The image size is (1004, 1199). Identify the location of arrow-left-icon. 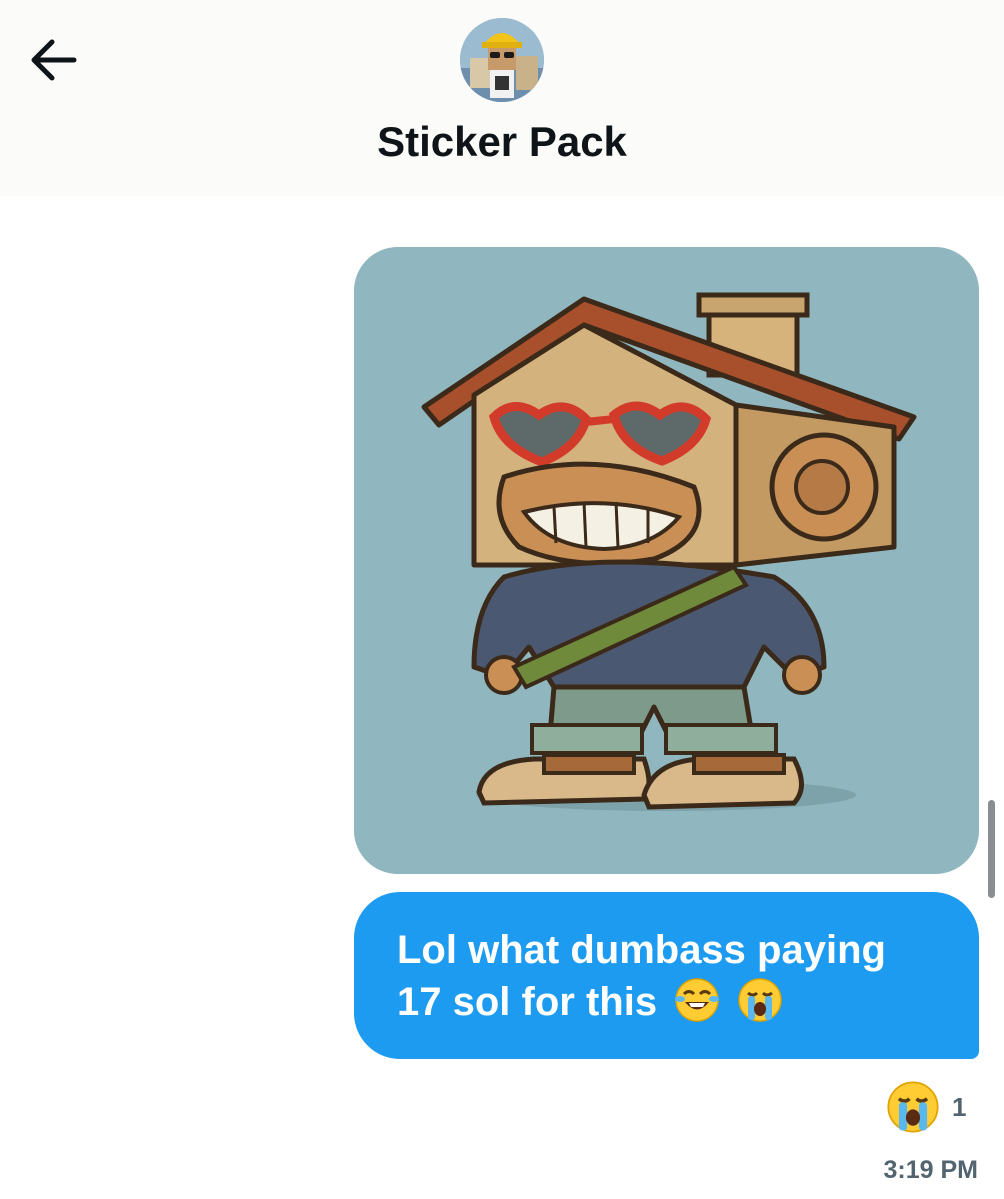
(54, 60).